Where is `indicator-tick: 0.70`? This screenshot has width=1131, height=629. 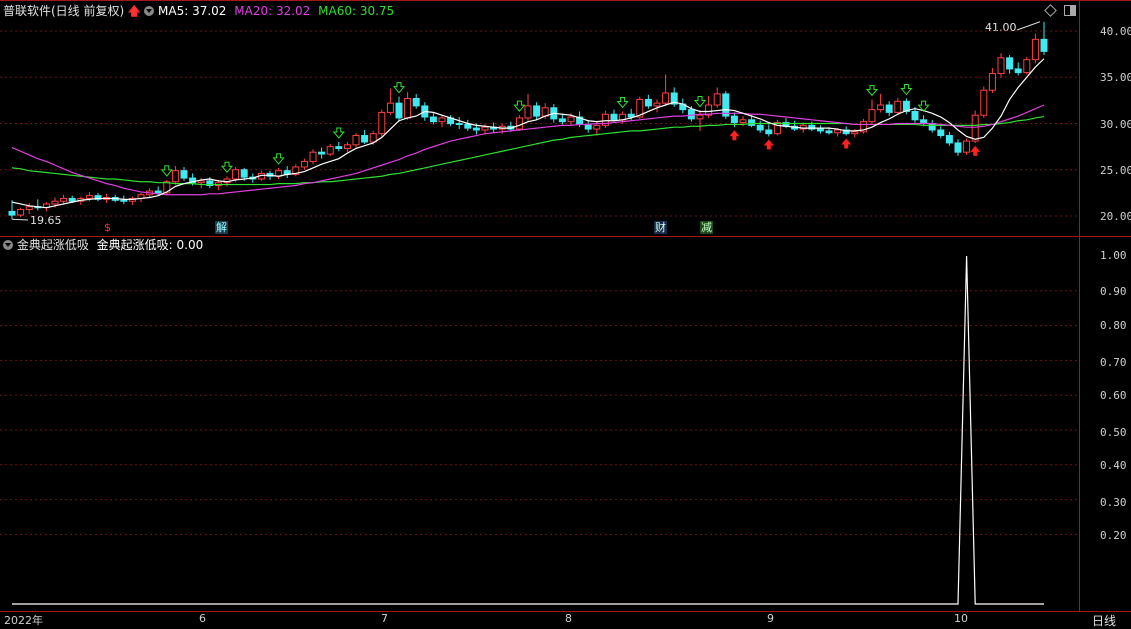 indicator-tick: 0.70 is located at coordinates (1113, 362).